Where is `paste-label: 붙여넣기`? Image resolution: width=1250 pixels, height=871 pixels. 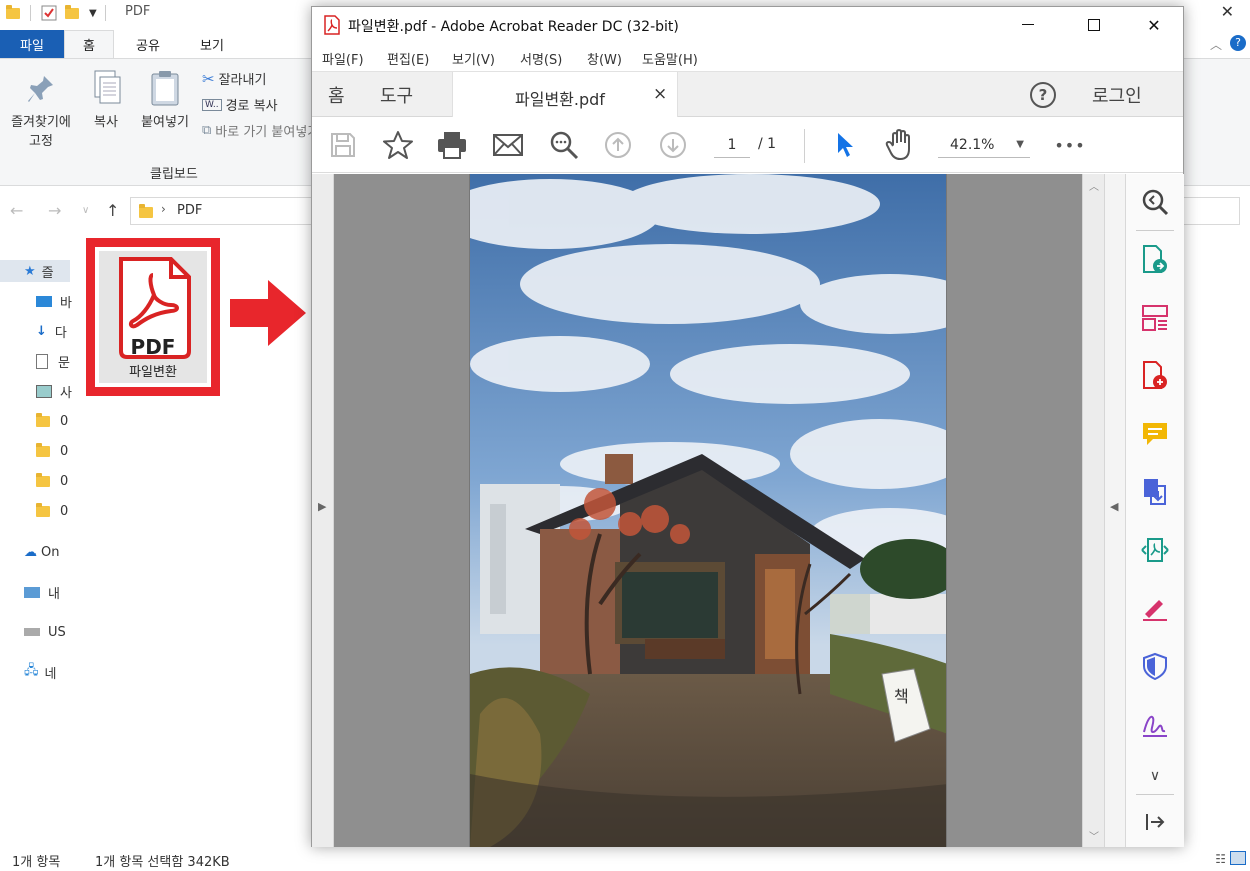 paste-label: 붙여넣기 is located at coordinates (165, 122).